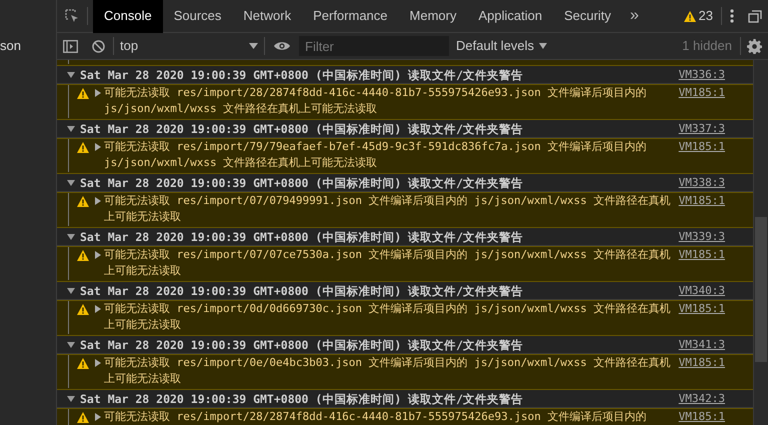  Describe the element at coordinates (755, 16) in the screenshot. I see `undock-icon` at that location.